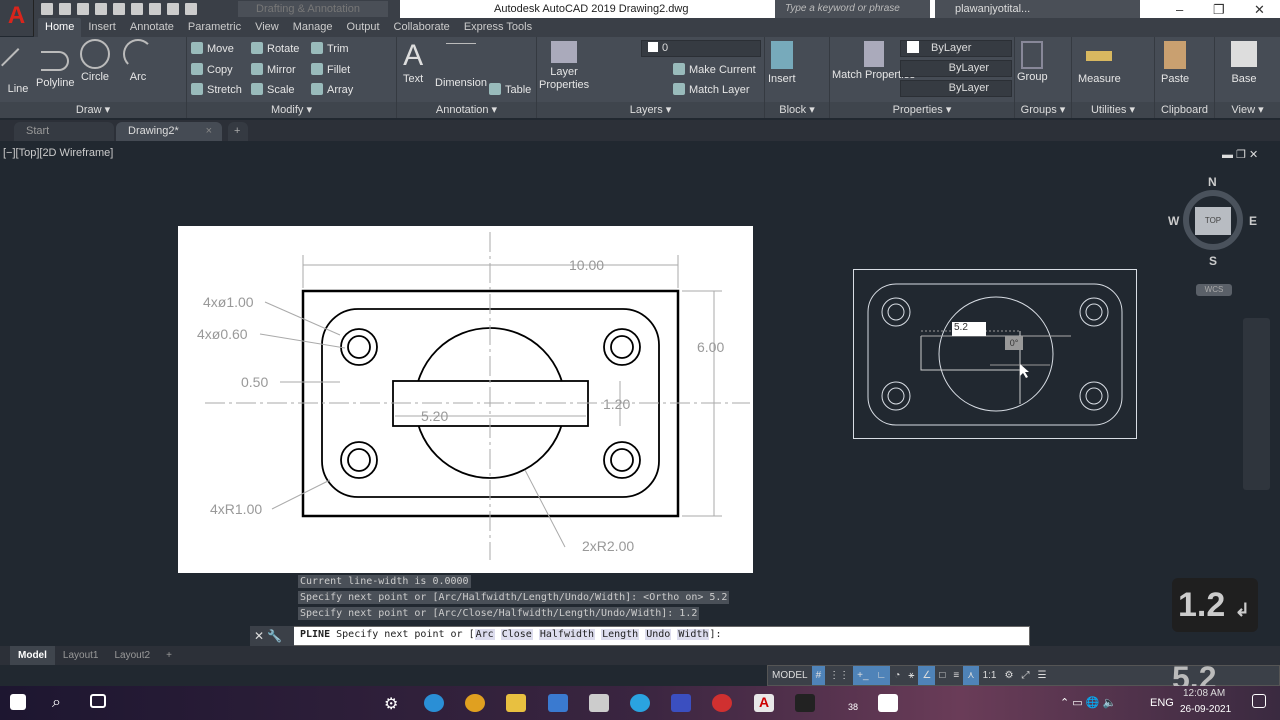 Image resolution: width=1280 pixels, height=720 pixels. I want to click on option-length: Length, so click(620, 634).